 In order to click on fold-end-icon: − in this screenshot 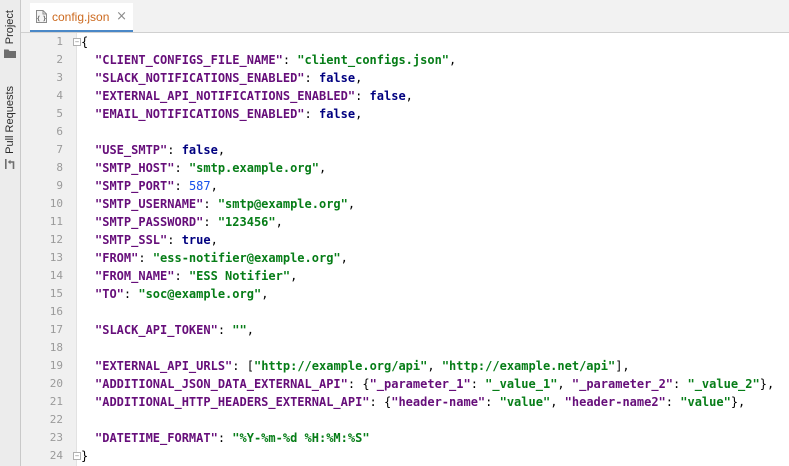, I will do `click(77, 456)`.